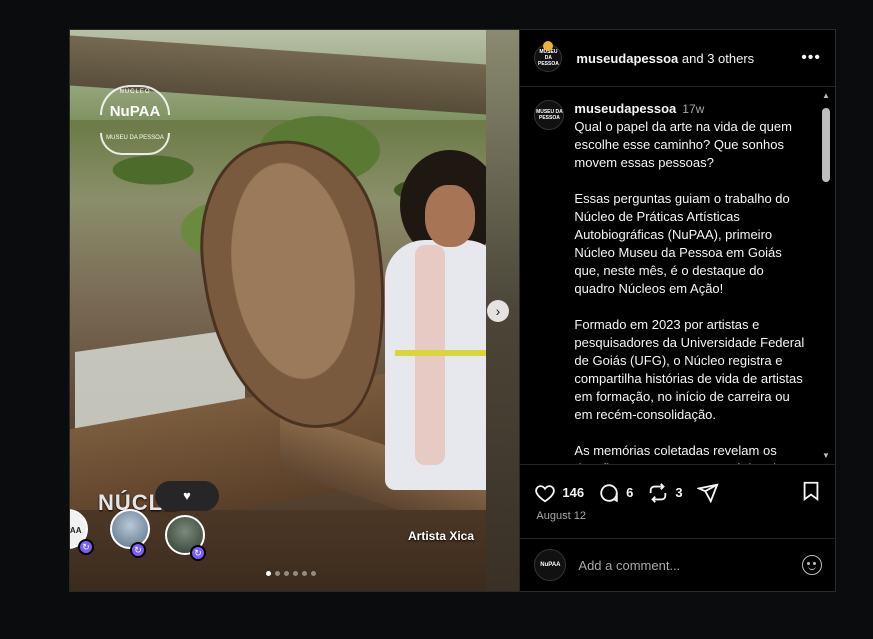 This screenshot has width=873, height=639. Describe the element at coordinates (627, 58) in the screenshot. I see `author-link: museudapessoa` at that location.